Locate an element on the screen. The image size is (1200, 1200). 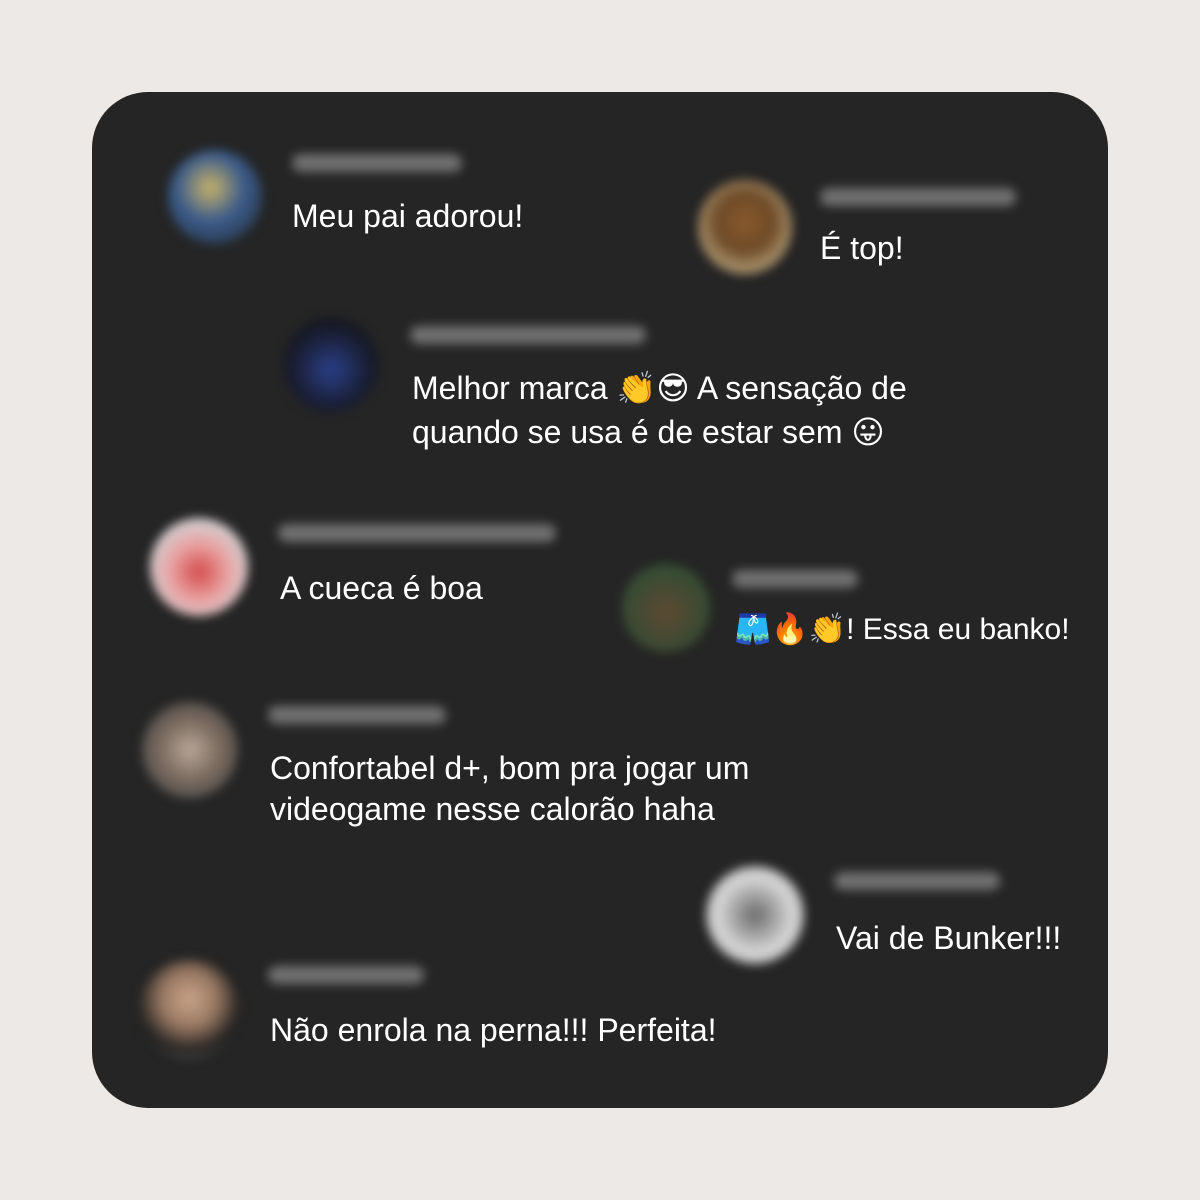
comment-text-part: ! Essa eu banko! is located at coordinates (958, 629).